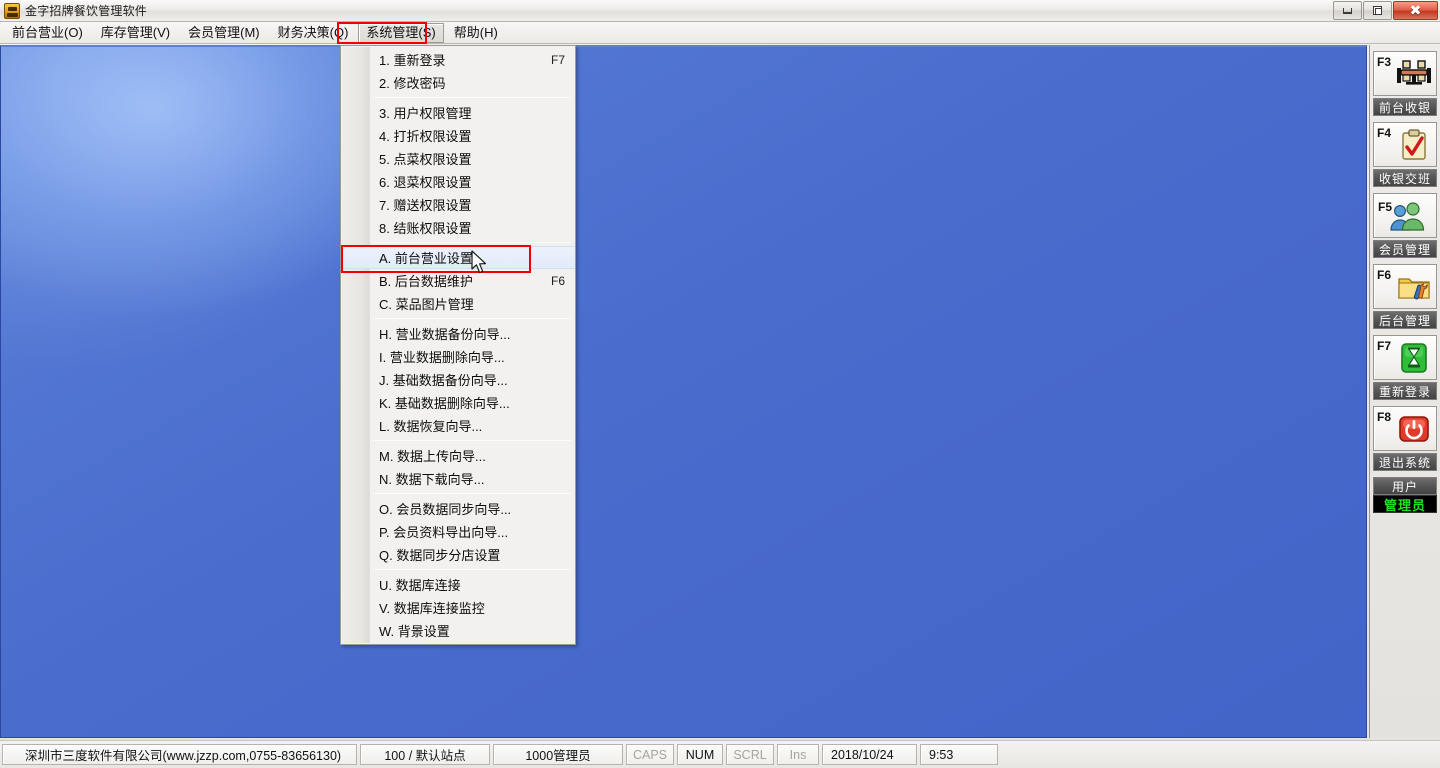  I want to click on menu-item-background-settings: W. 背景设置, so click(458, 630).